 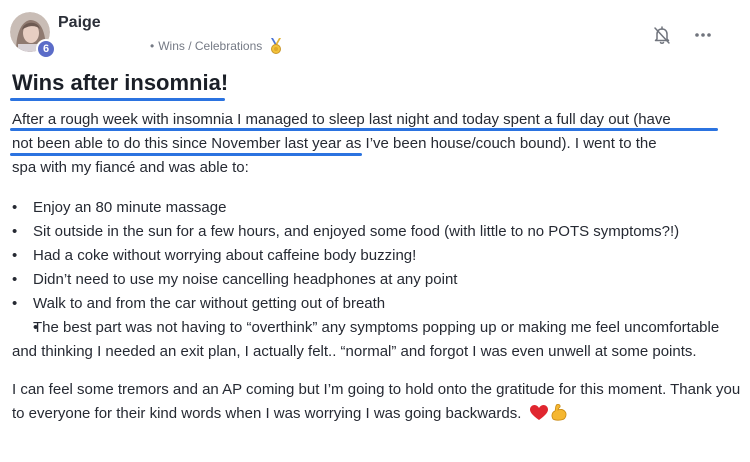 I want to click on category-link: Wins / Celebrations, so click(x=210, y=46).